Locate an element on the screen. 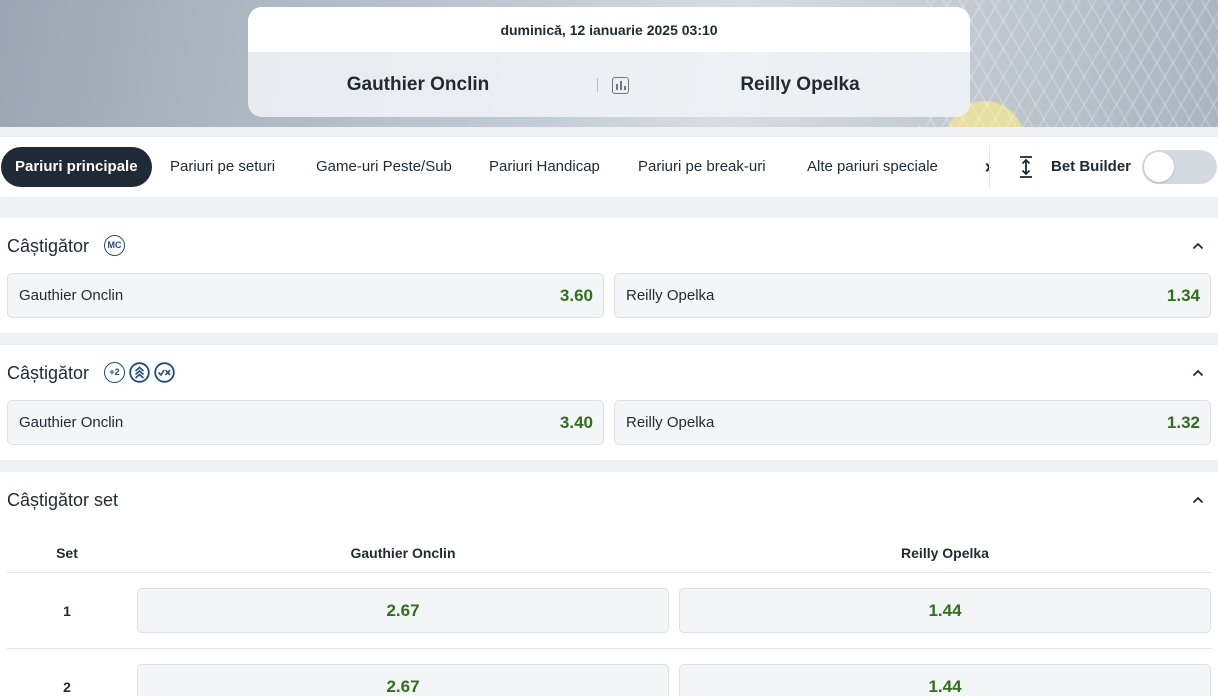  tab-pariuri-handicap: Pariuri Handicap is located at coordinates (544, 167).